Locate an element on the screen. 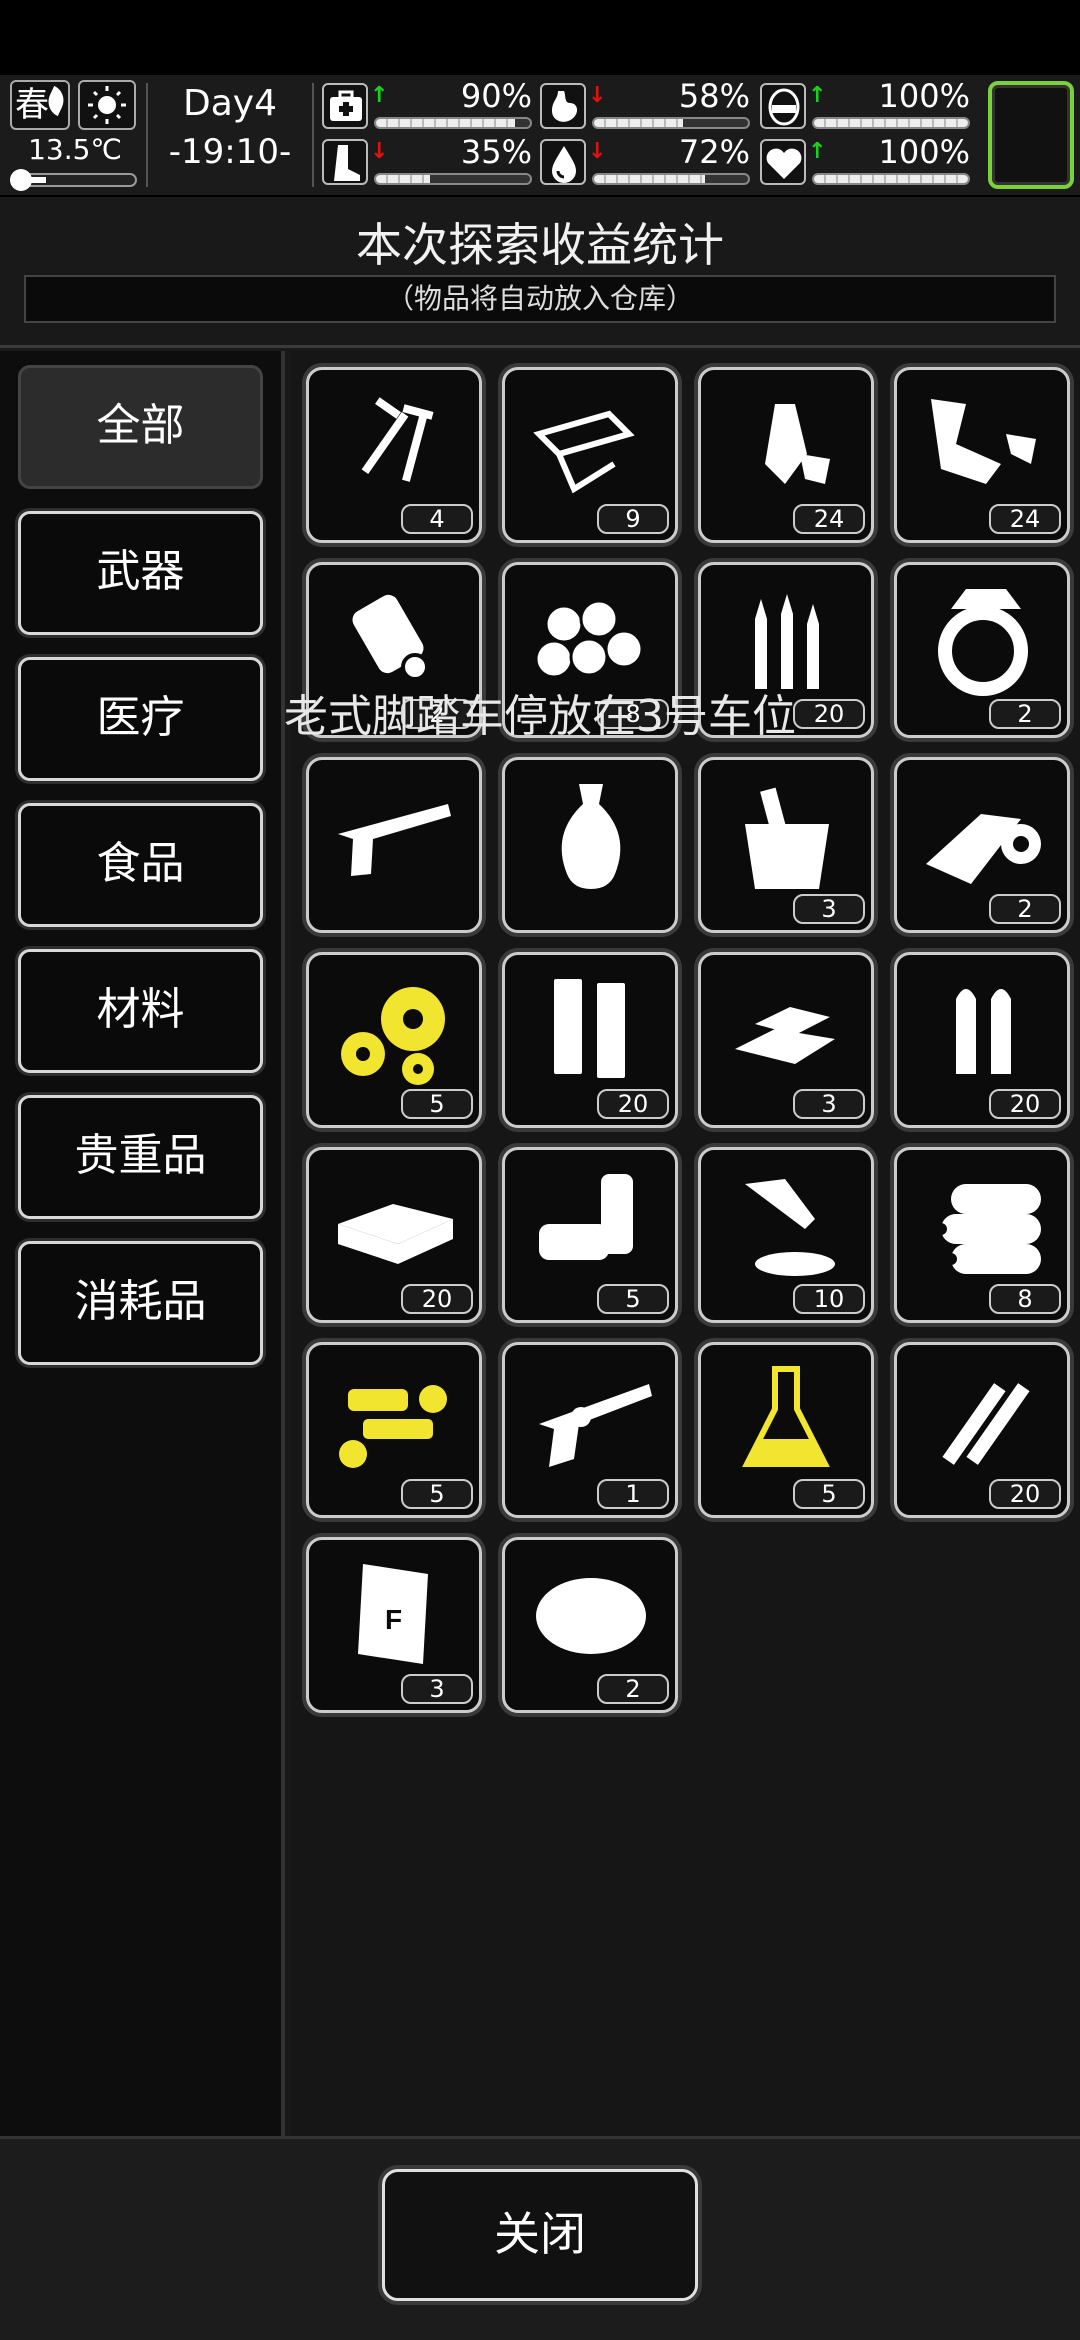 The height and width of the screenshot is (2340, 1080). item-count-badge: 3 is located at coordinates (829, 1104).